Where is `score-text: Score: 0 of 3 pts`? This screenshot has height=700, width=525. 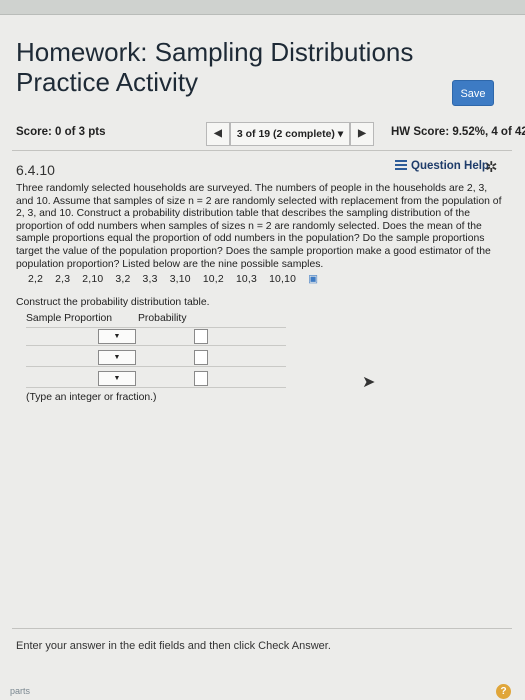 score-text: Score: 0 of 3 pts is located at coordinates (61, 132).